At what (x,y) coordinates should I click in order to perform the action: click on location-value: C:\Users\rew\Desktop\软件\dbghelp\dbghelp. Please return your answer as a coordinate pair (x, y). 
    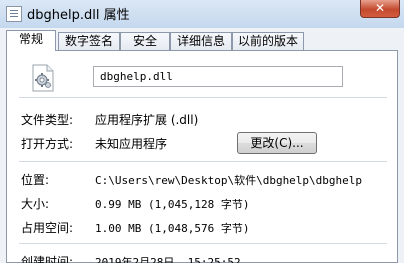
    Looking at the image, I should click on (229, 180).